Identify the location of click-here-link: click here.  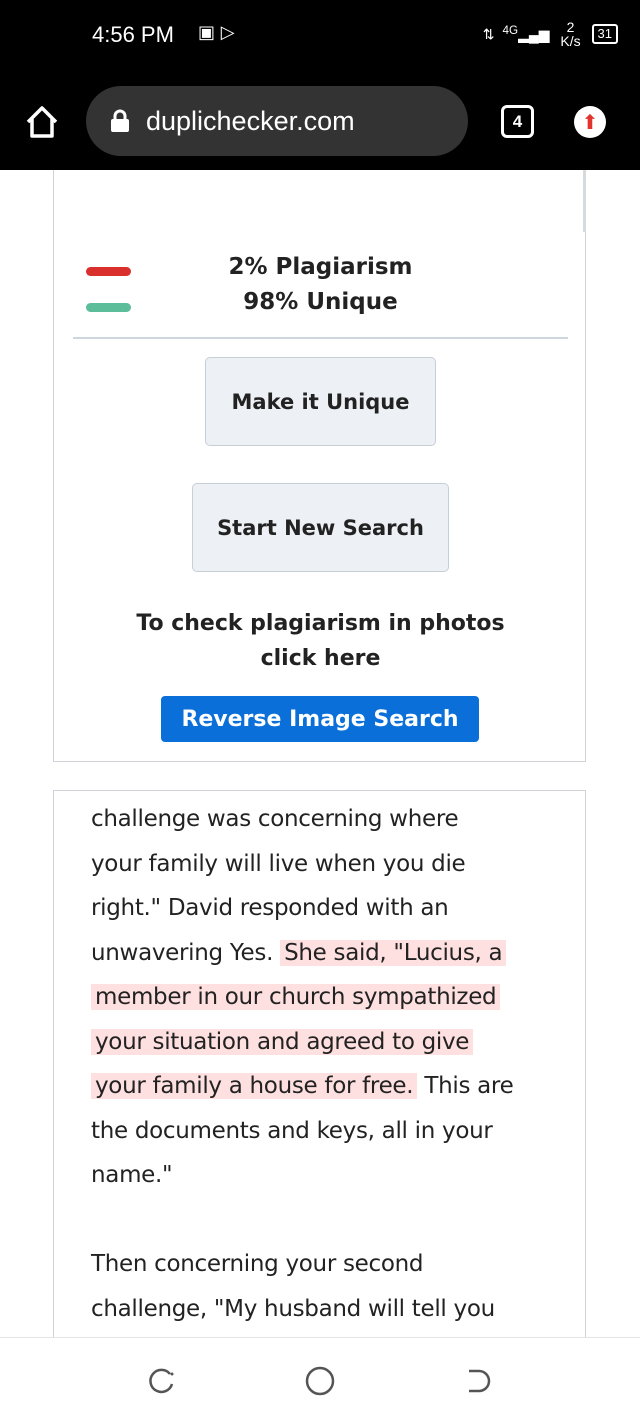
(320, 658).